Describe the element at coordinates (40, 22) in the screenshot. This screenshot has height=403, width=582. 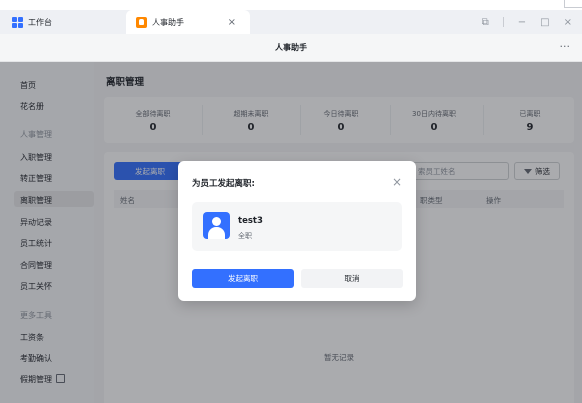
I see `tab-workbench-label: 工作台` at that location.